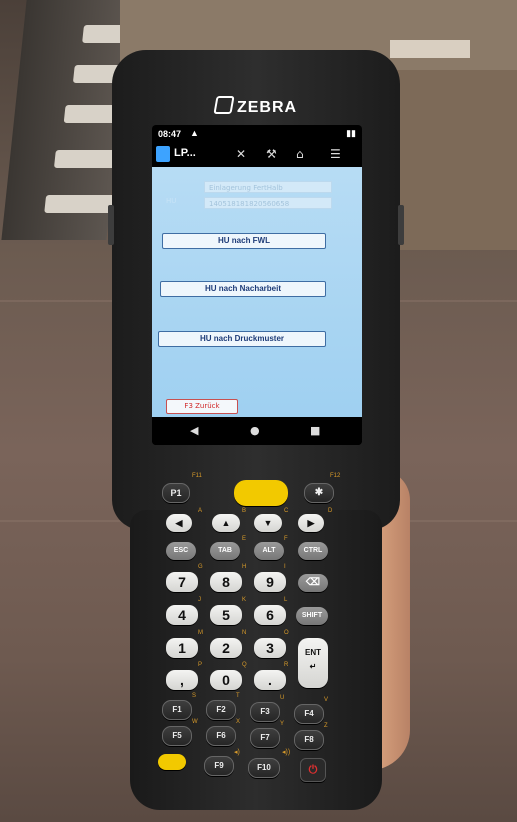 The width and height of the screenshot is (517, 822). What do you see at coordinates (182, 615) in the screenshot?
I see `key-4: 4` at bounding box center [182, 615].